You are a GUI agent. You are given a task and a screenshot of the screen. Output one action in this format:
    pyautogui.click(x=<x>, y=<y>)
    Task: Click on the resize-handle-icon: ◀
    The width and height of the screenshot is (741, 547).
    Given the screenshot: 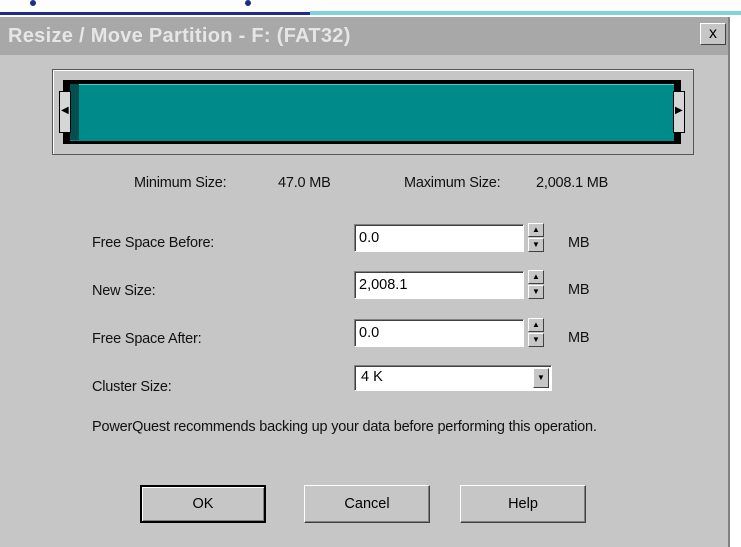 What is the action you would take?
    pyautogui.click(x=65, y=110)
    